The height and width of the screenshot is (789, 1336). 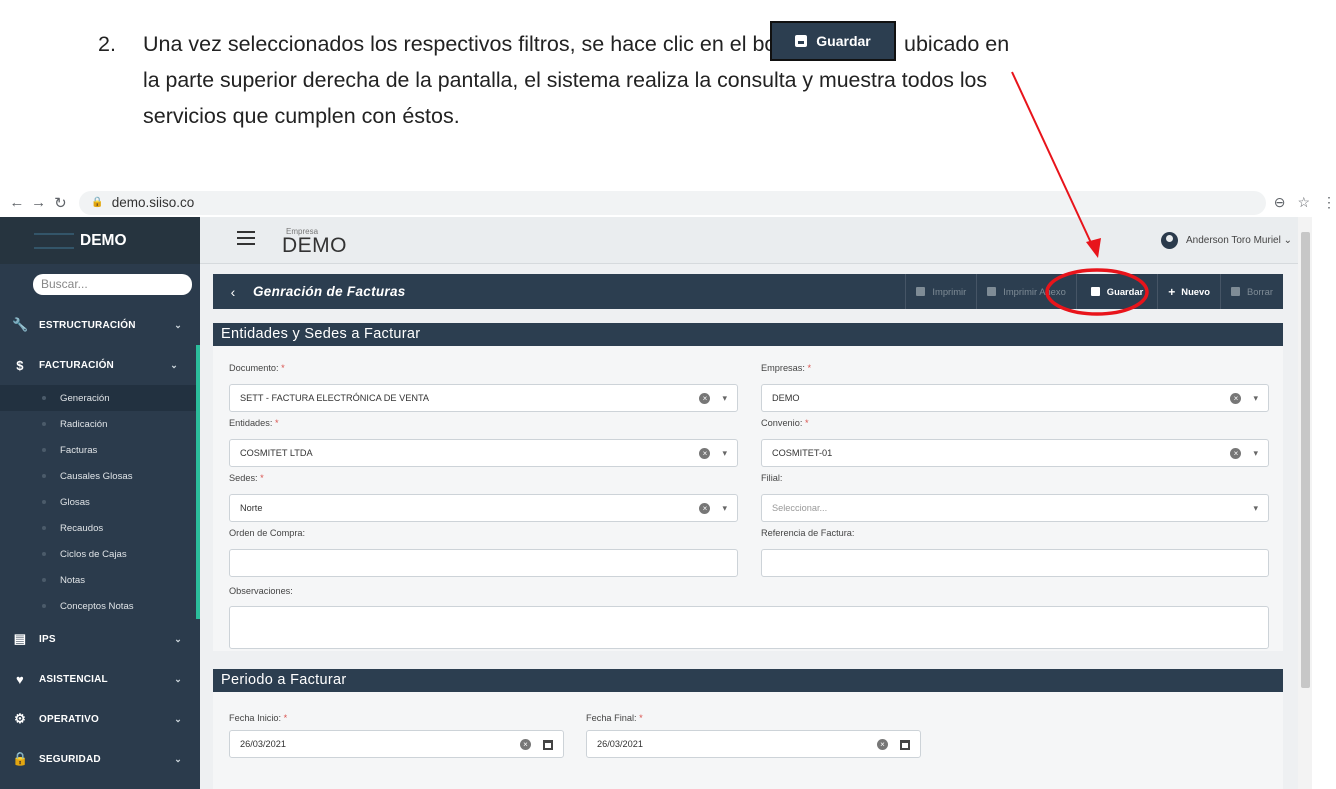 I want to click on url-text: demo.siiso.co, so click(x=153, y=202).